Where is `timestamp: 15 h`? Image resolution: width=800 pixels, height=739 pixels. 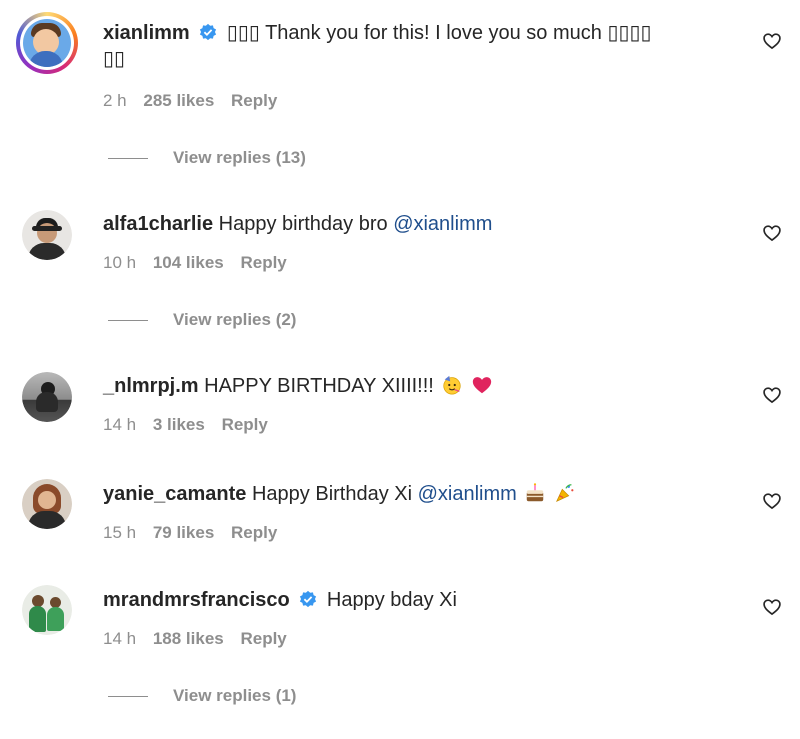
timestamp: 15 h is located at coordinates (120, 532).